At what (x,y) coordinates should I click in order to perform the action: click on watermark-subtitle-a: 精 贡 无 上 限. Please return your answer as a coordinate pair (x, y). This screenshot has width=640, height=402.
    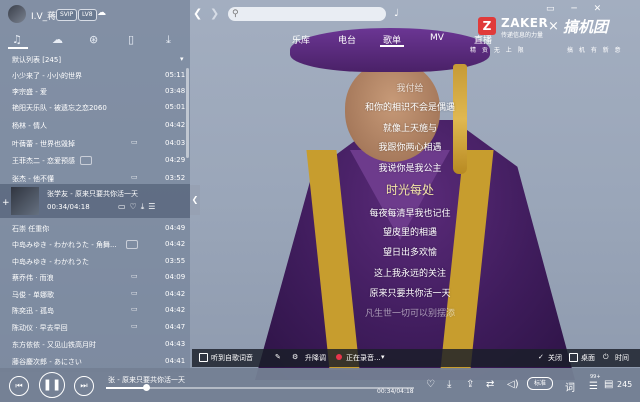
    Looking at the image, I should click on (498, 50).